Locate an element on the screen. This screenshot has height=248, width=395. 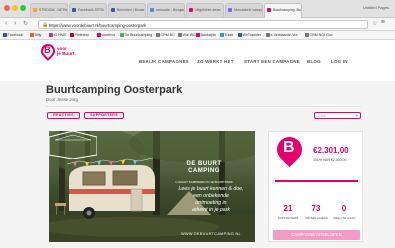
nav-bekijk-campagnes: BEKIJK CAMPAGNES is located at coordinates (164, 61).